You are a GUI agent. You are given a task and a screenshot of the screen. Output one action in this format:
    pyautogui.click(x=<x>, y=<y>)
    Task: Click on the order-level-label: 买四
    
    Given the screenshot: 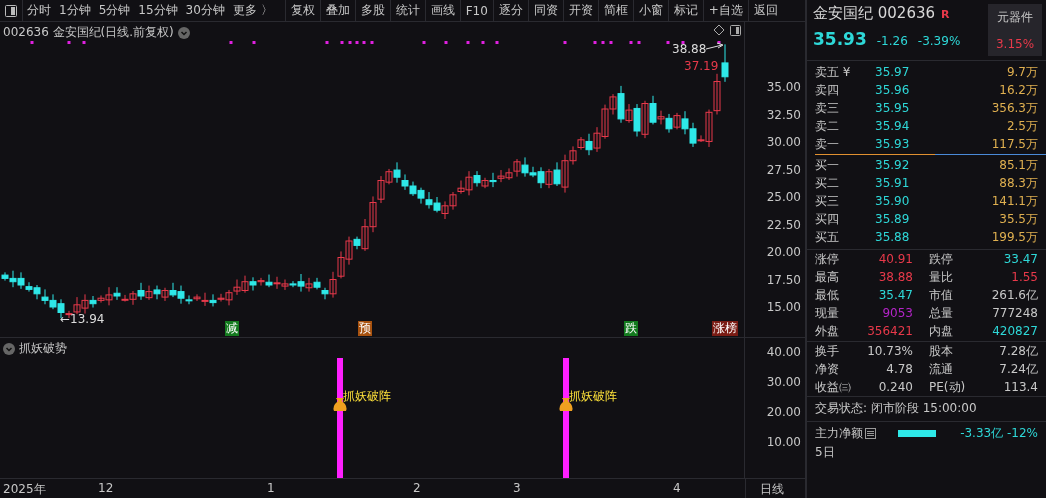 What is the action you would take?
    pyautogui.click(x=827, y=219)
    